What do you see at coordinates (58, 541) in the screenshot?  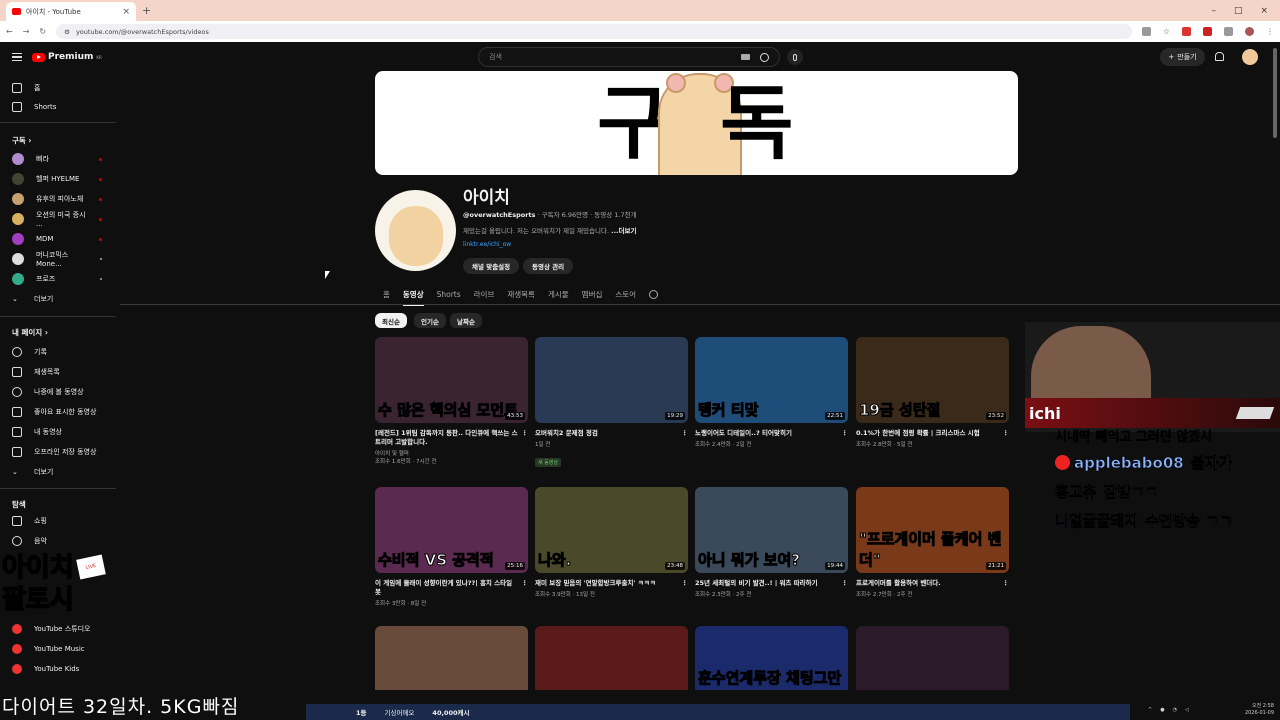 I see `sidebar-item-music: 음악` at bounding box center [58, 541].